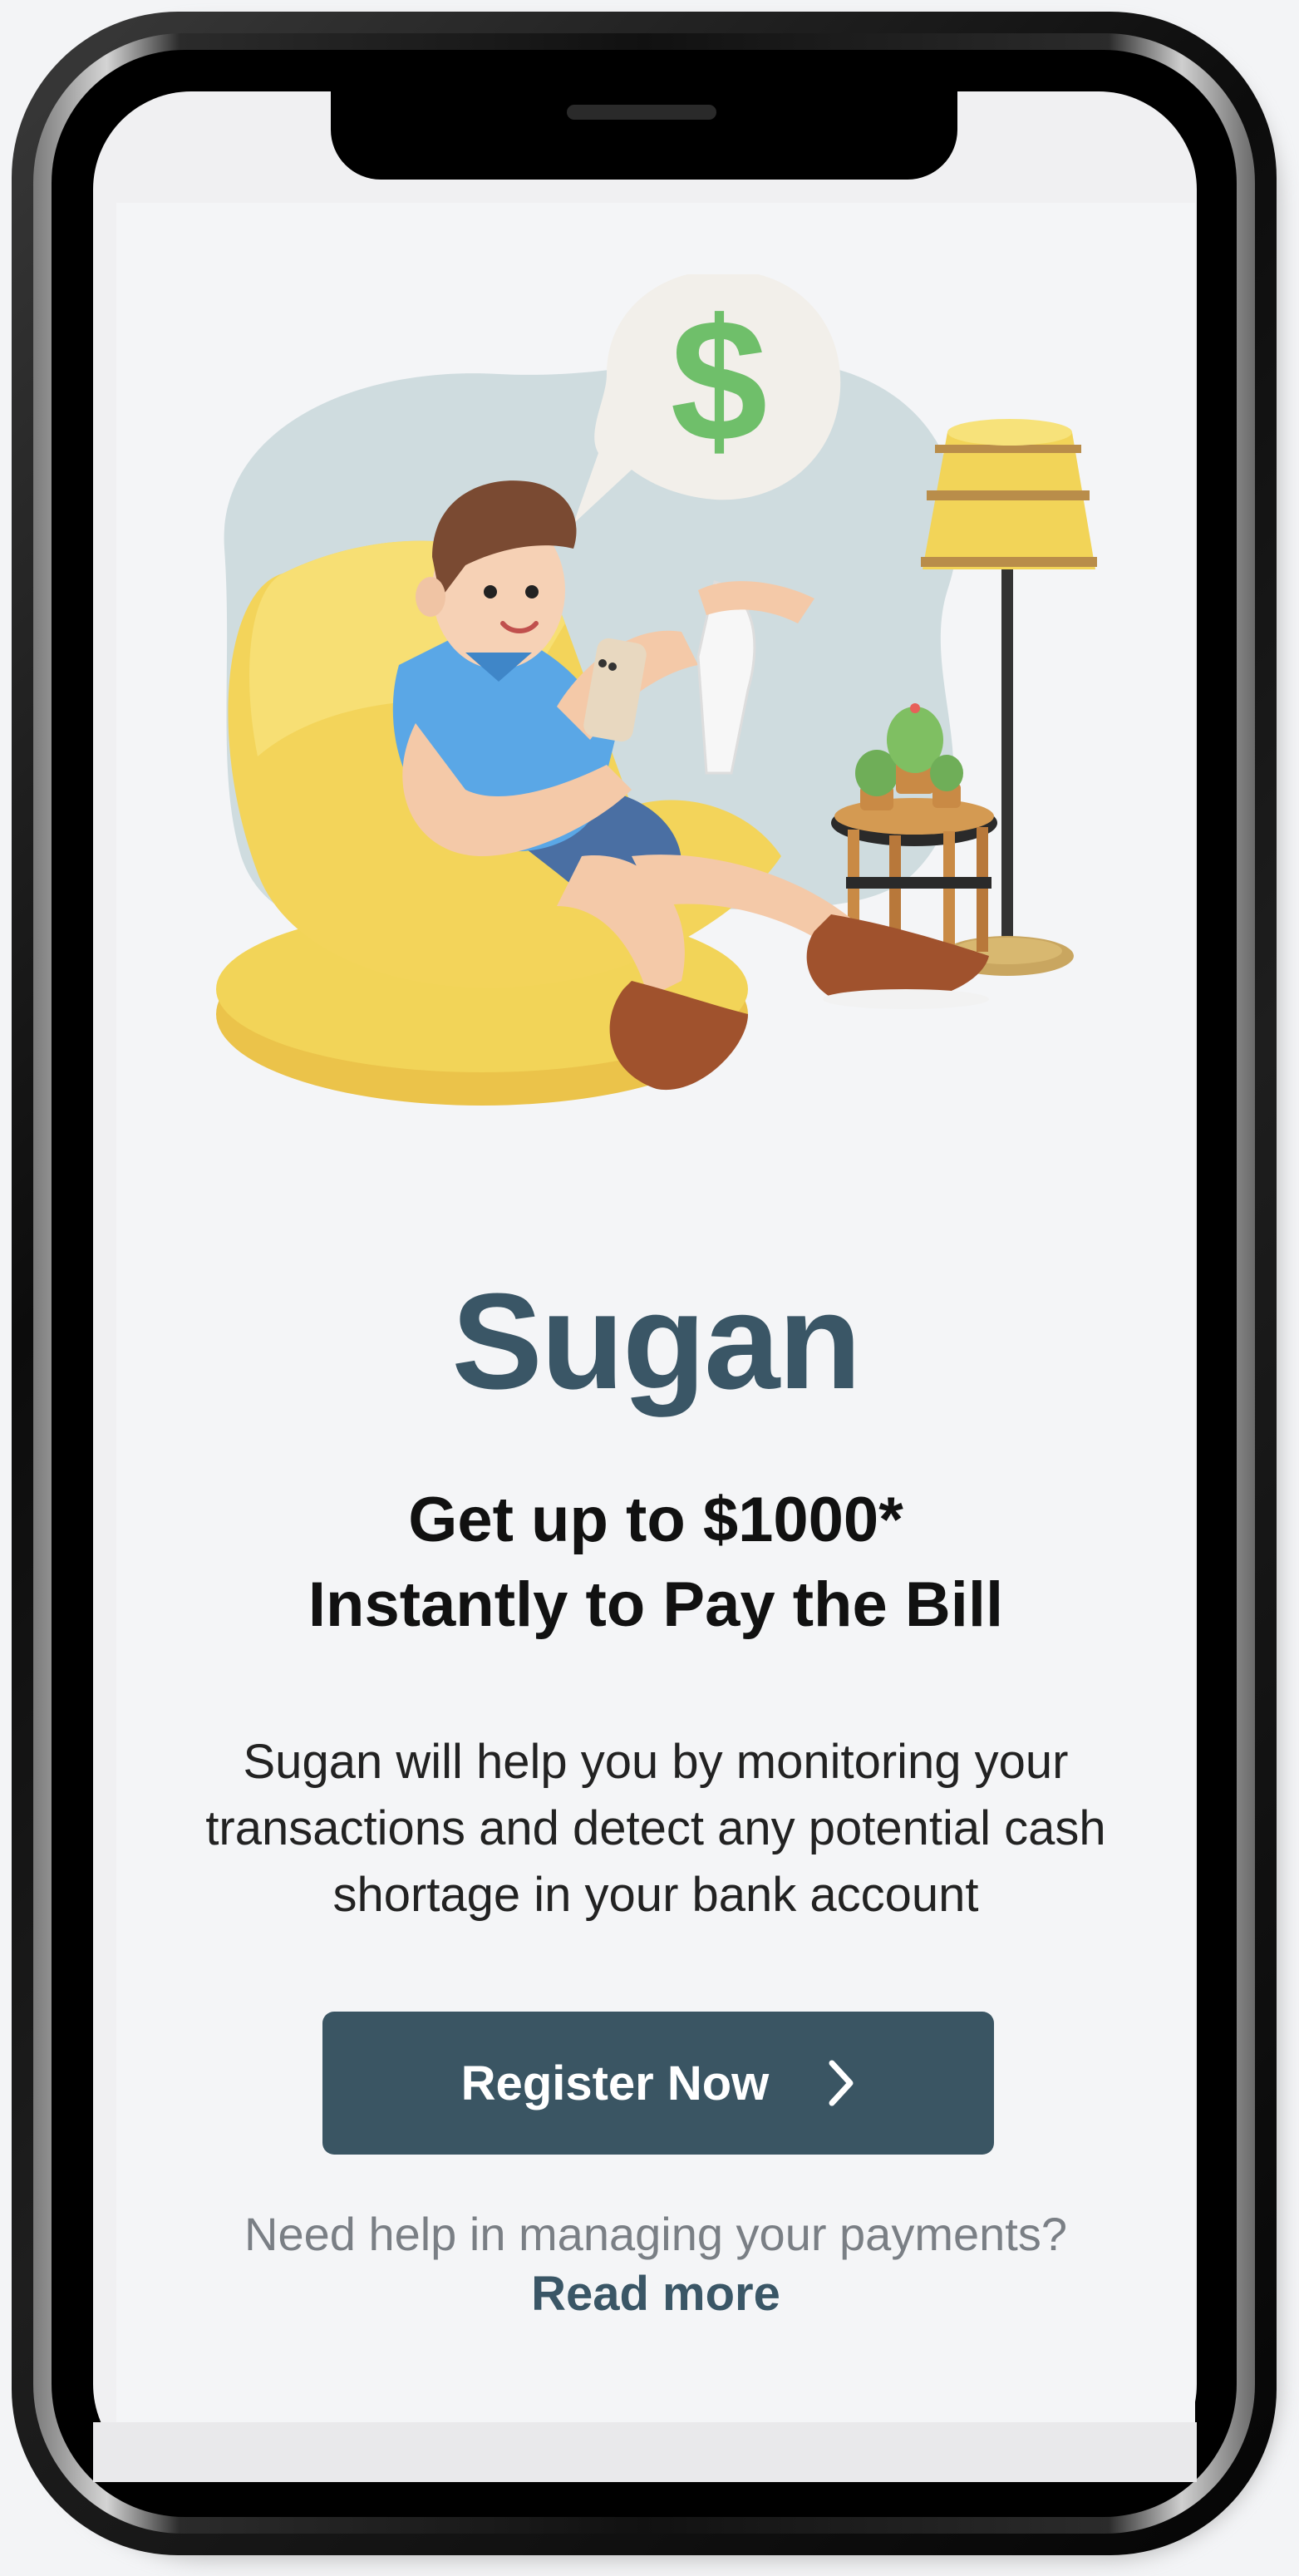 This screenshot has width=1299, height=2576. I want to click on register-now-button: Register Now, so click(658, 2083).